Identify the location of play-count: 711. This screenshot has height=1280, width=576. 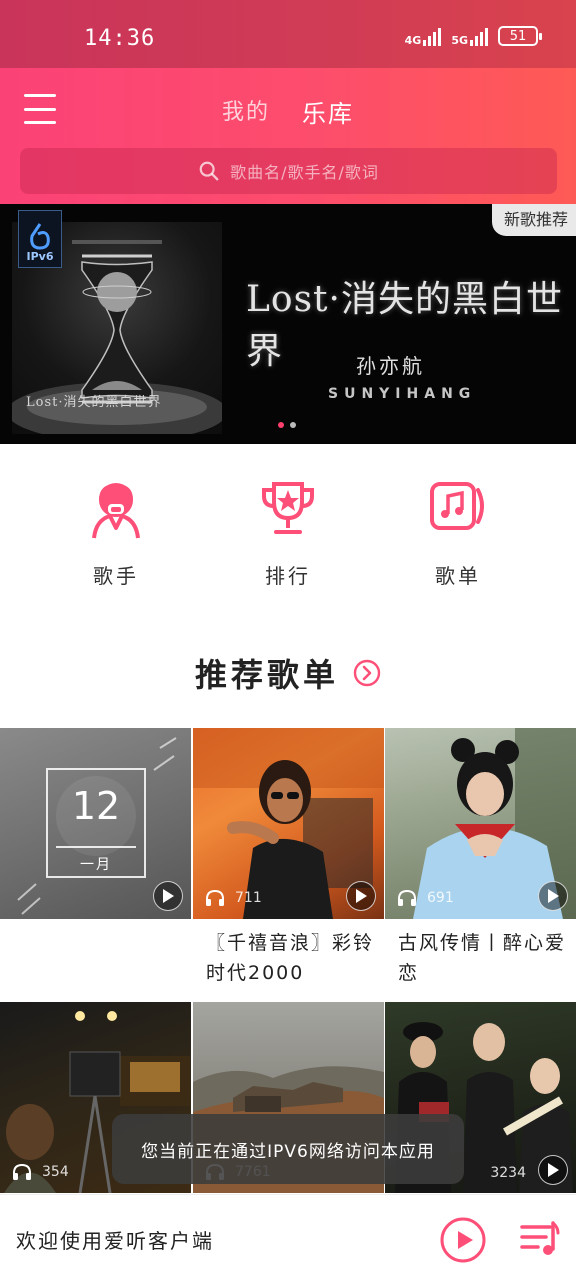
(233, 898).